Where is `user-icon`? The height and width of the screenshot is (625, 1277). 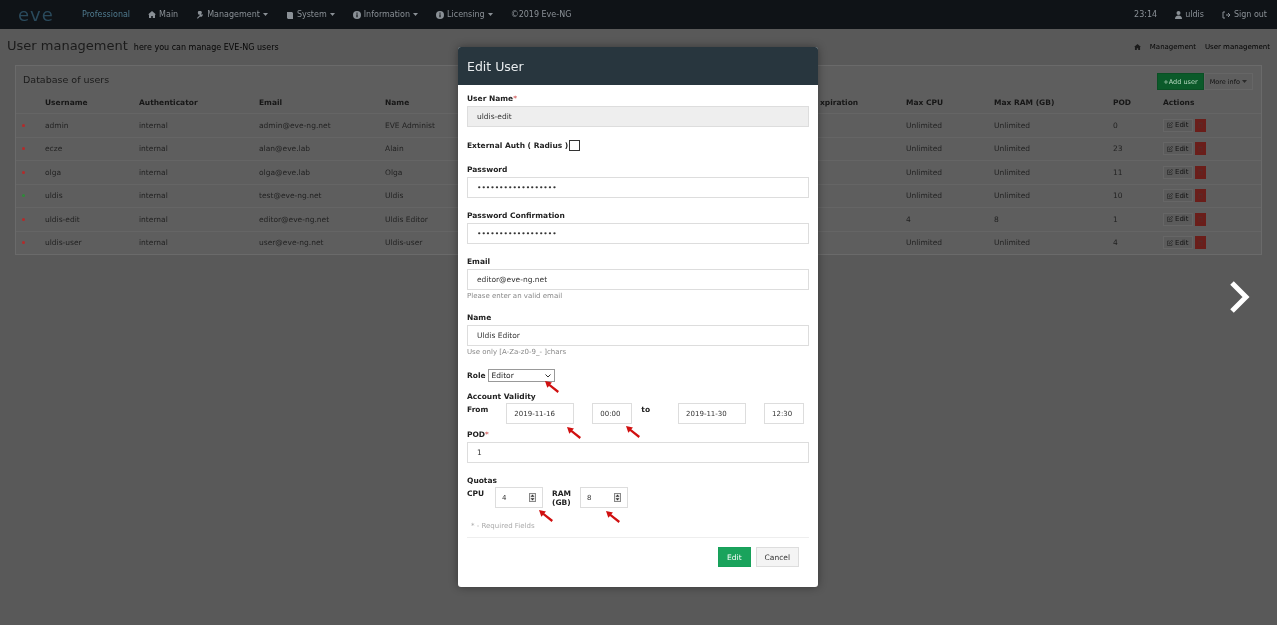 user-icon is located at coordinates (1179, 14).